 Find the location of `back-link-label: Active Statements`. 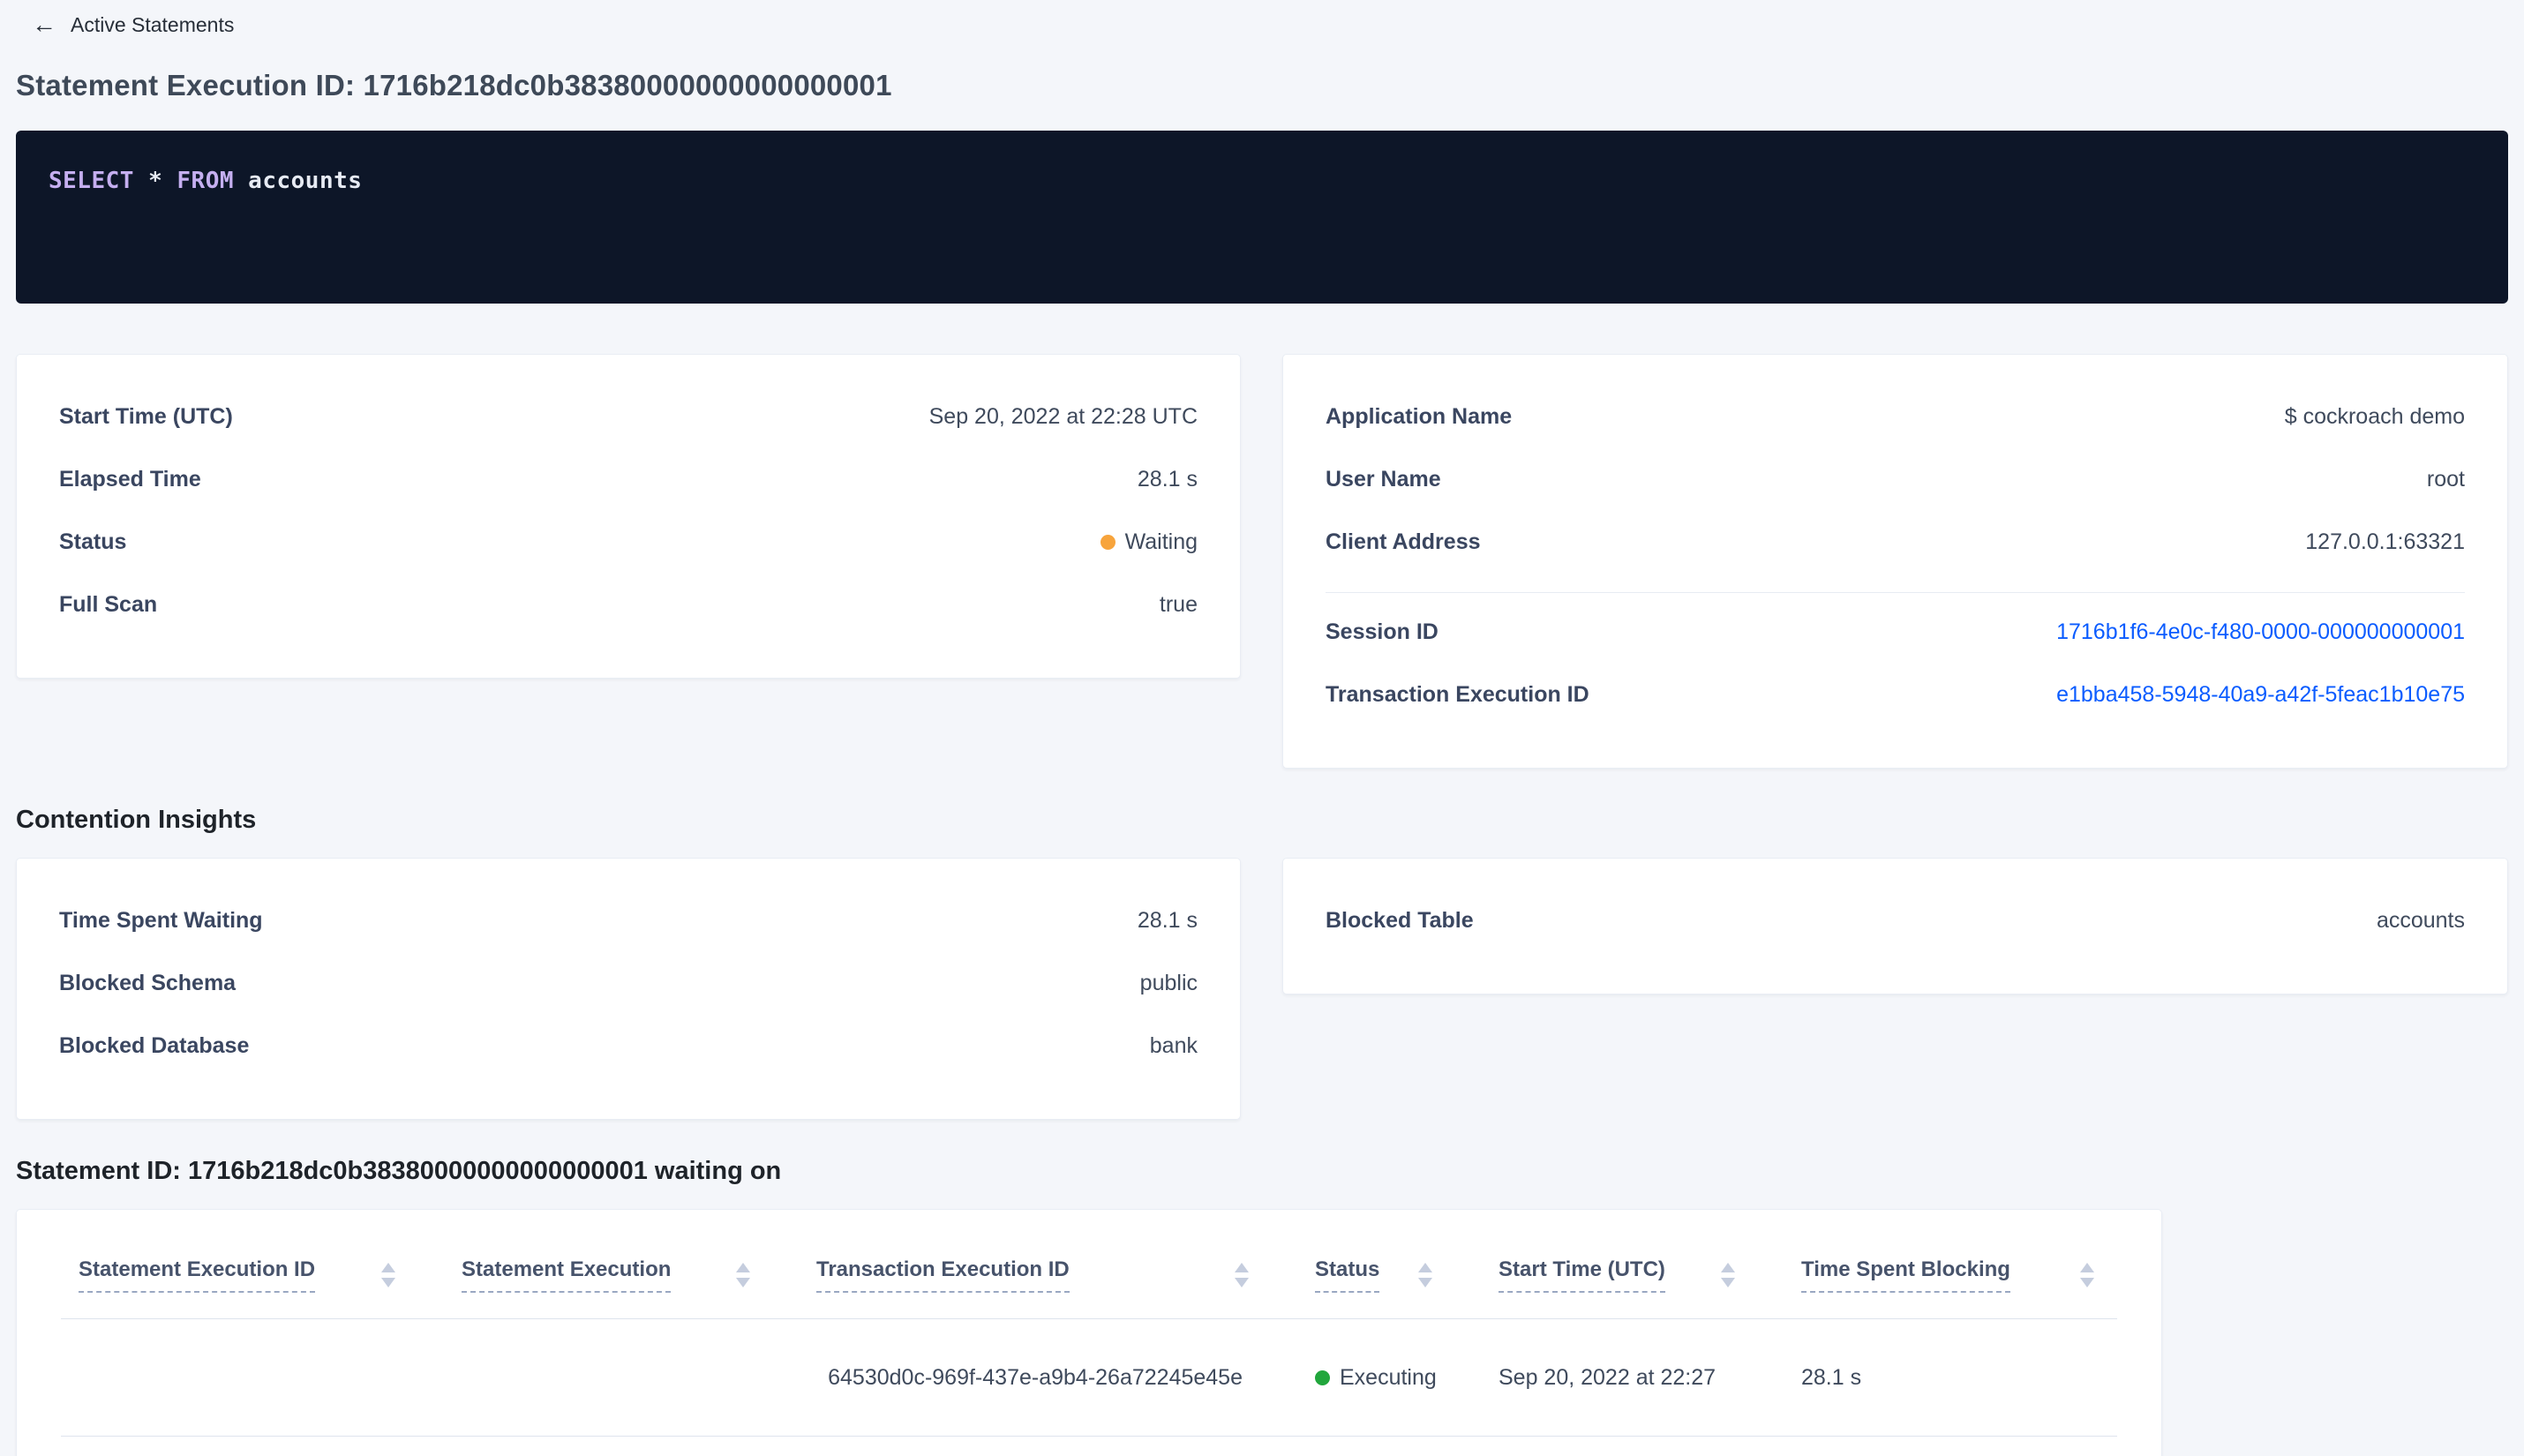

back-link-label: Active Statements is located at coordinates (153, 24).